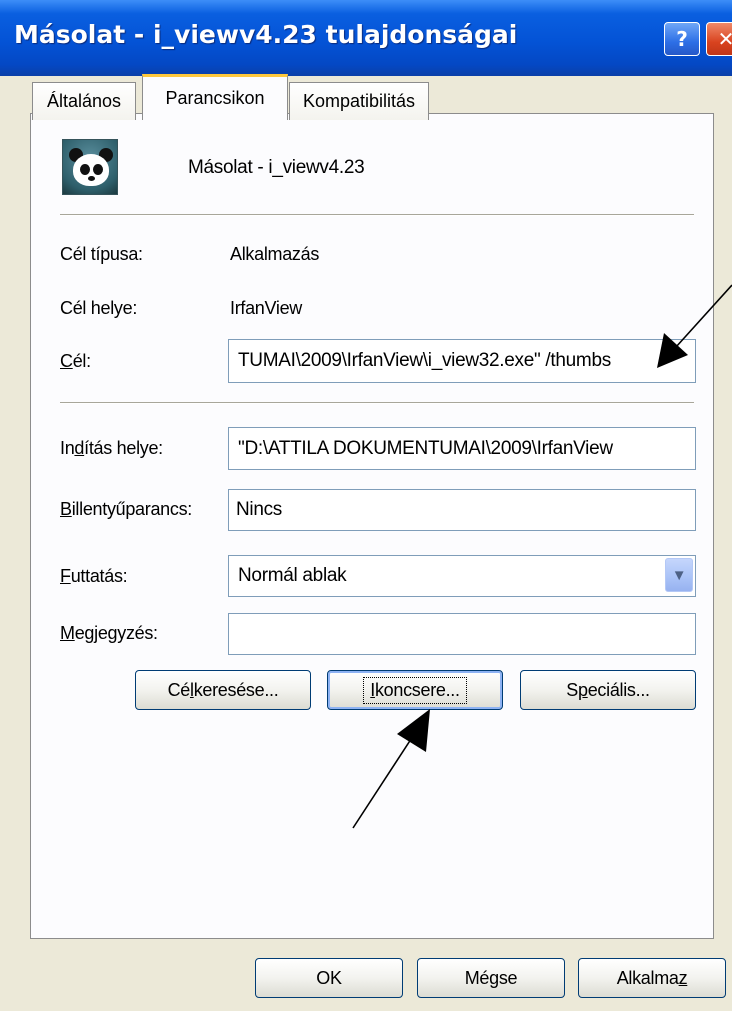 The height and width of the screenshot is (1011, 732). What do you see at coordinates (276, 167) in the screenshot?
I see `shortcut-name: Másolat - i_viewv4.23` at bounding box center [276, 167].